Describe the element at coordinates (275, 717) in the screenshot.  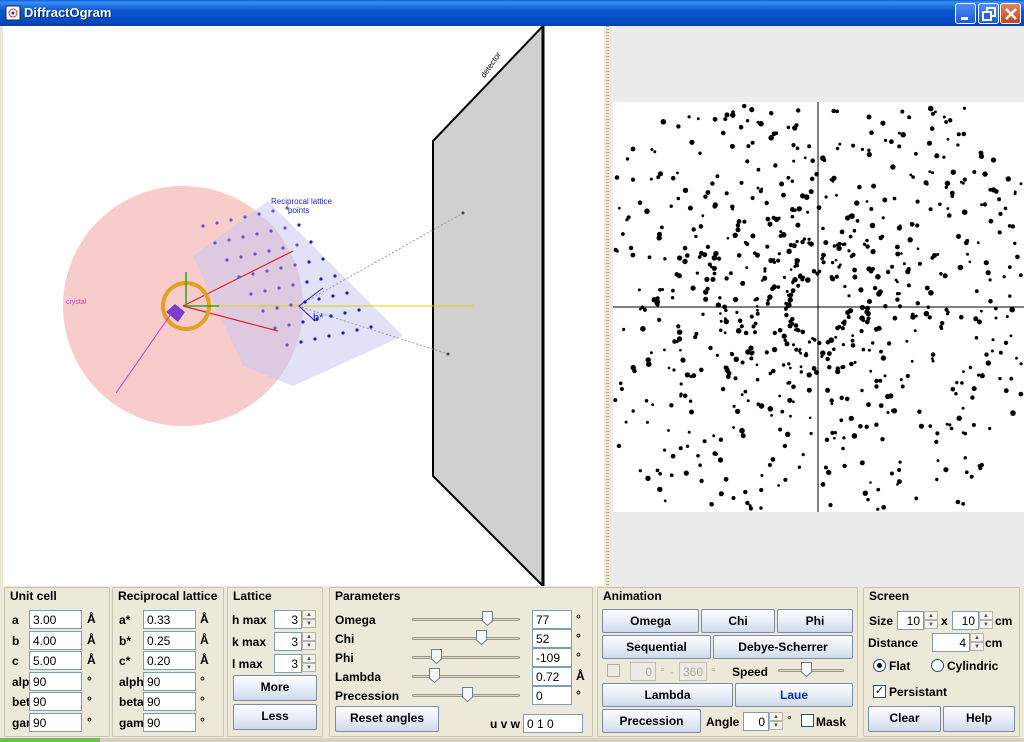
I see `less-button: Less` at that location.